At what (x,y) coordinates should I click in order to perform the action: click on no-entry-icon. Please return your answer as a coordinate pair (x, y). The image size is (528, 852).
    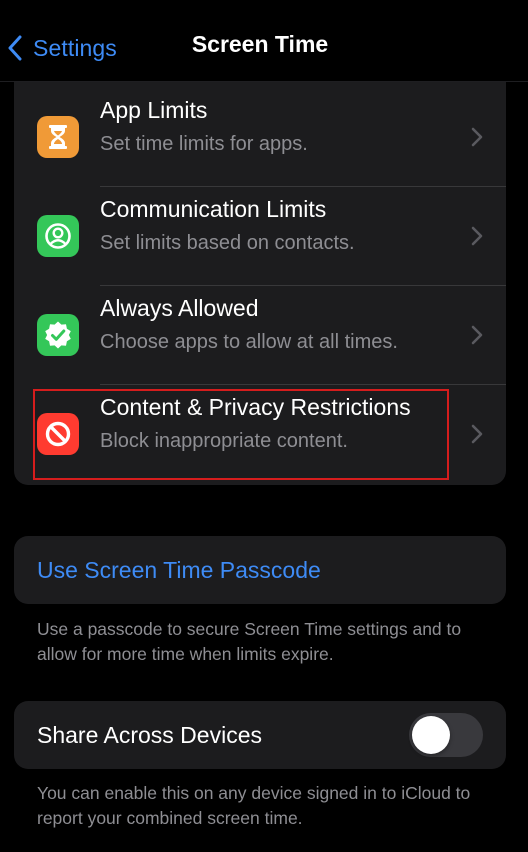
    Looking at the image, I should click on (58, 434).